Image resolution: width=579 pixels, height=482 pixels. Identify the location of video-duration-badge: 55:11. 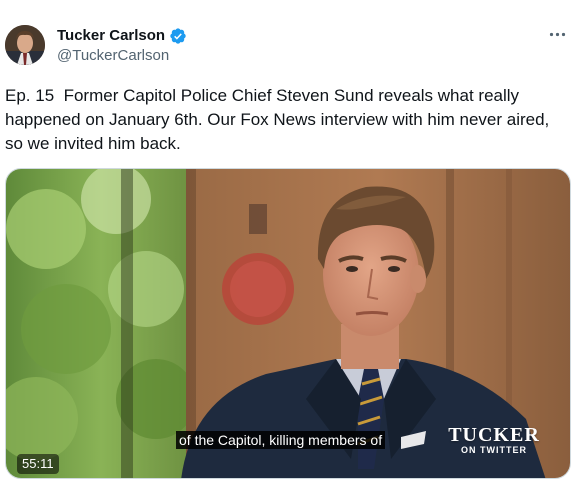
(38, 464).